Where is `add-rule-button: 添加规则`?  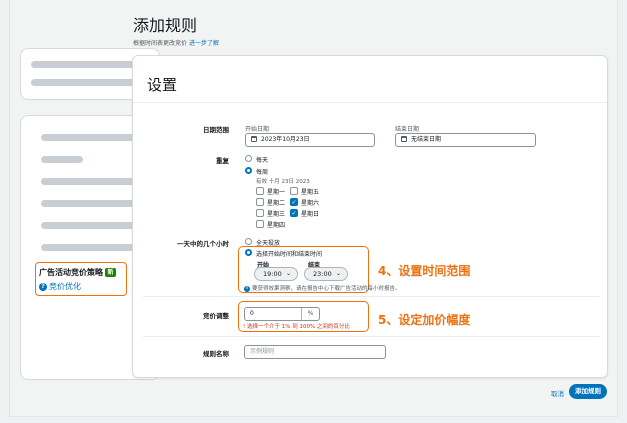
add-rule-button: 添加规则 is located at coordinates (588, 391).